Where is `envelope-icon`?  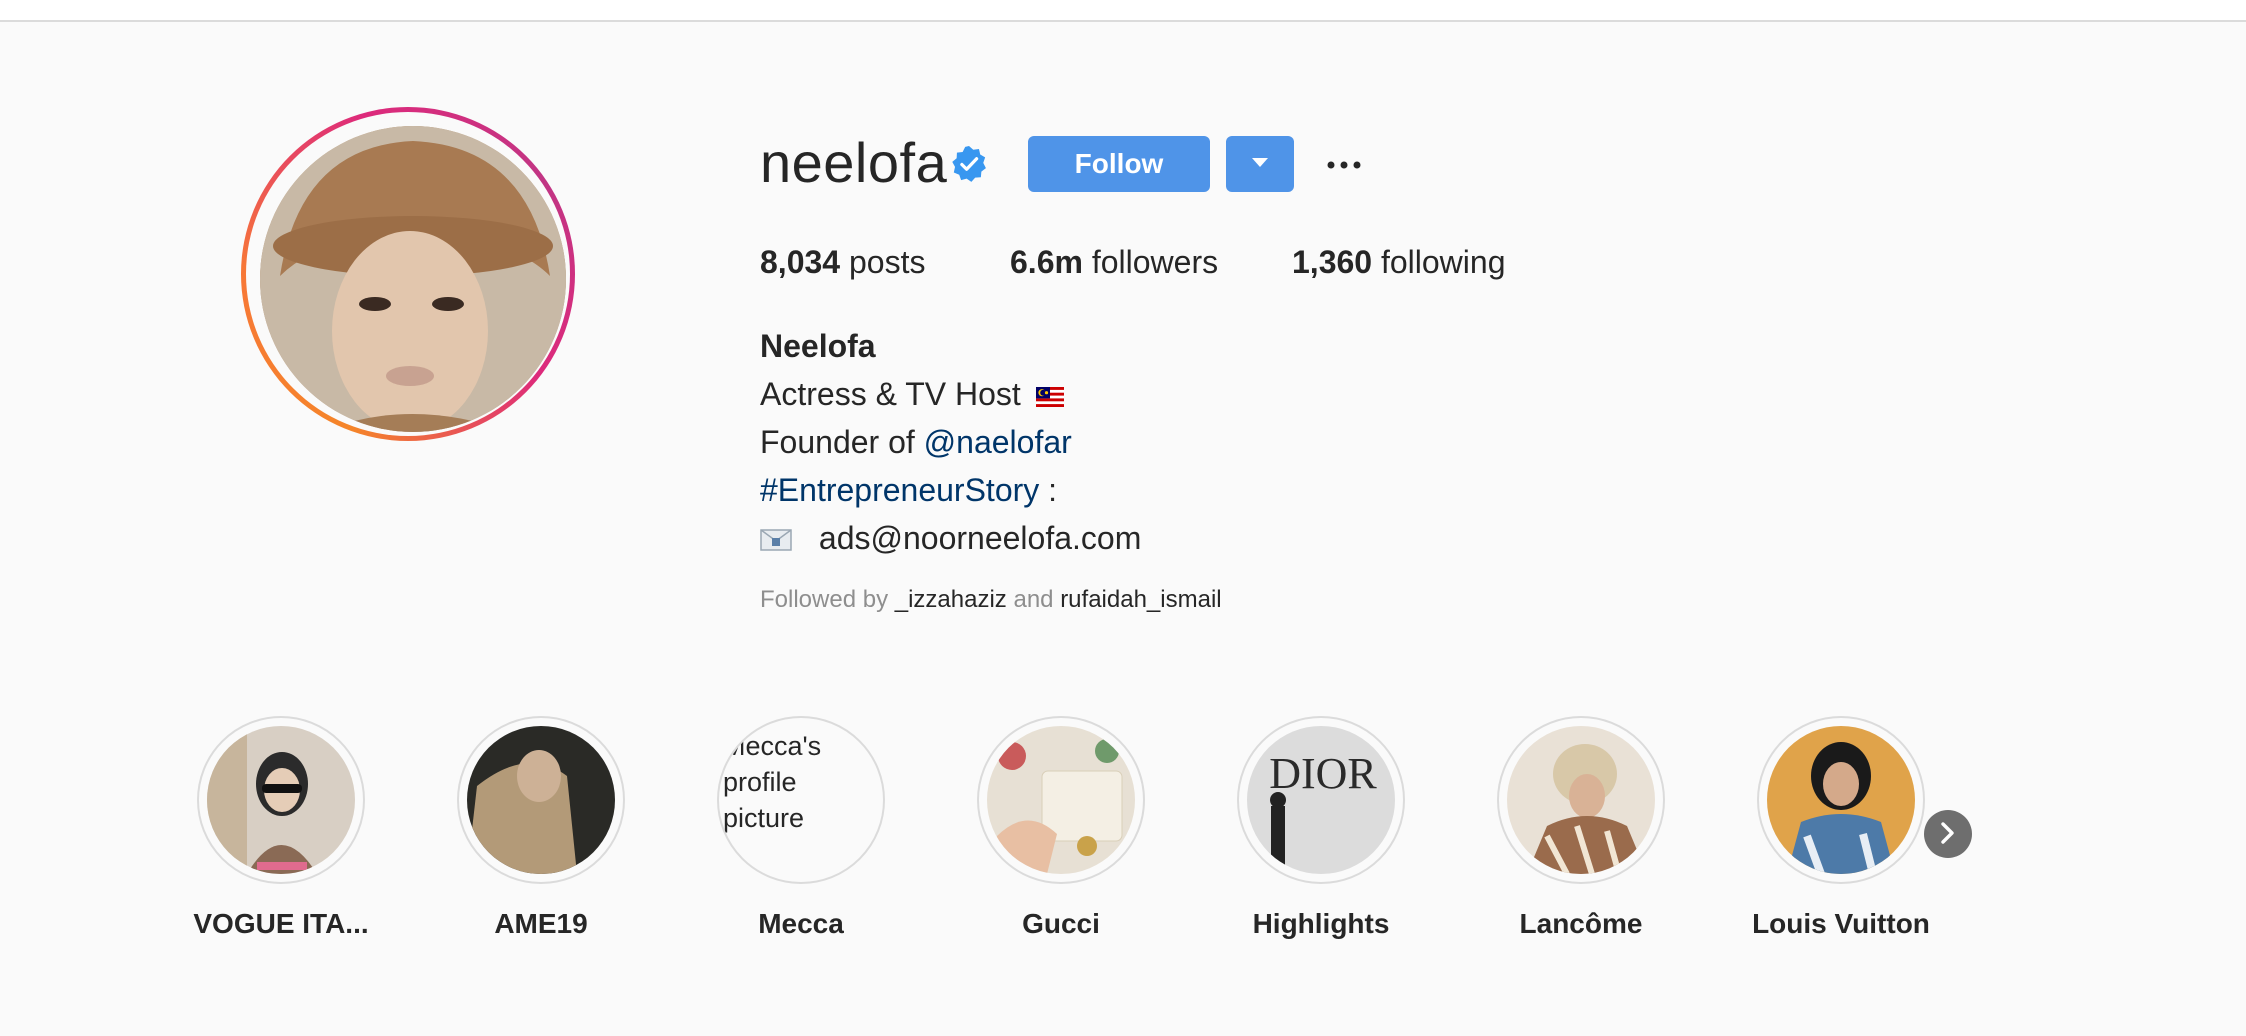
envelope-icon is located at coordinates (776, 540).